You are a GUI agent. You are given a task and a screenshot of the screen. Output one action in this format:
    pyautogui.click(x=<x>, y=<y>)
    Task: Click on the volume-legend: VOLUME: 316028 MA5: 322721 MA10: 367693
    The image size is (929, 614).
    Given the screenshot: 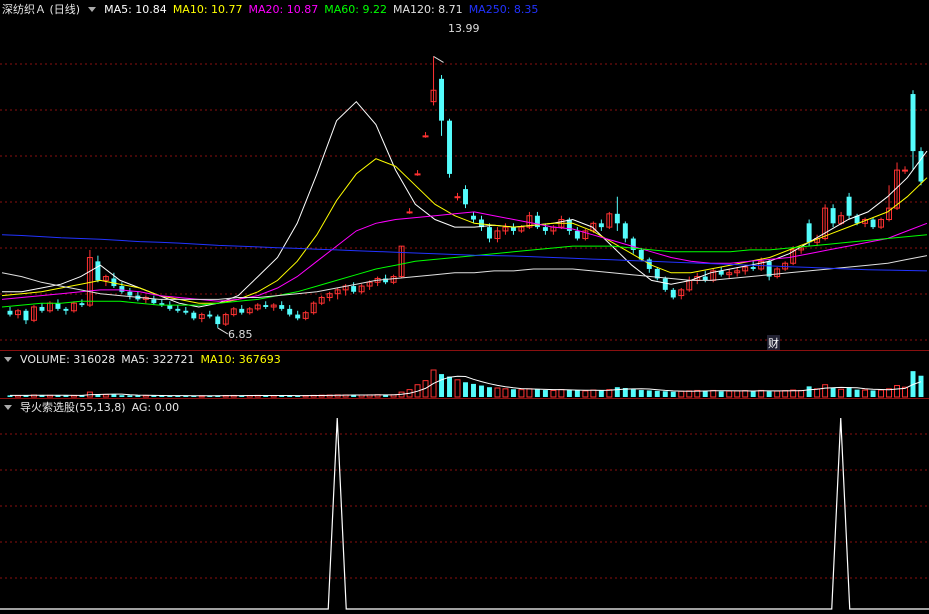 What is the action you would take?
    pyautogui.click(x=140, y=359)
    